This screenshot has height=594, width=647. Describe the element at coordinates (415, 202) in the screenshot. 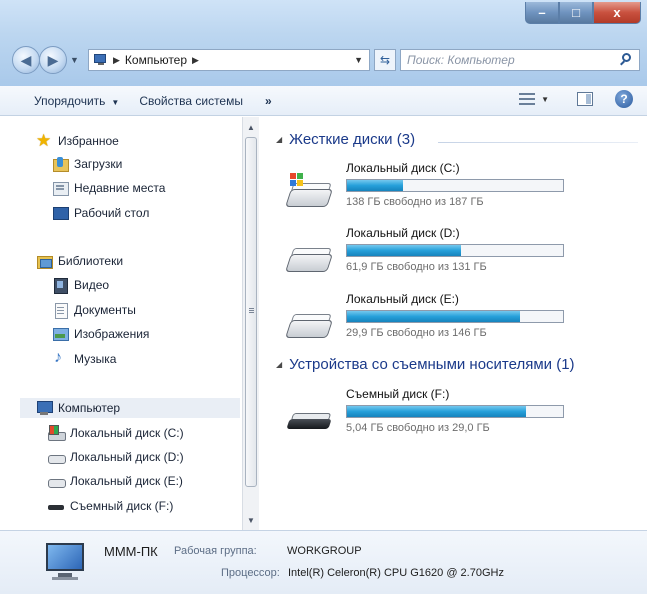

I see `drive-free-space: 138 ГБ свободно из 187 ГБ` at that location.